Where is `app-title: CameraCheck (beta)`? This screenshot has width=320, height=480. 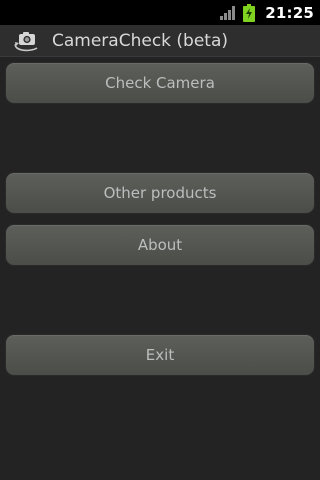 app-title: CameraCheck (beta) is located at coordinates (140, 40).